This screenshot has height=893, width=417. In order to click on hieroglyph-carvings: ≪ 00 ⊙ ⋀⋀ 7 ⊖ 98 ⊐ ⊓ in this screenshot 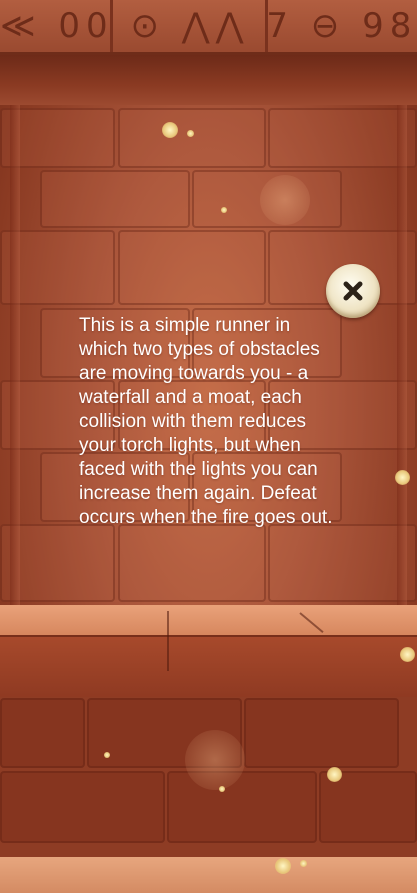, I will do `click(208, 26)`.